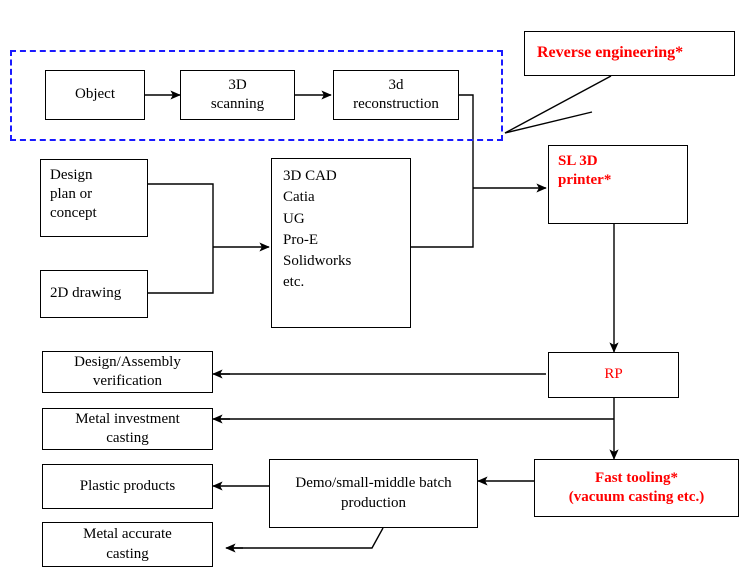 The width and height of the screenshot is (751, 581). I want to click on node-plastic-products: Plastic products, so click(127, 486).